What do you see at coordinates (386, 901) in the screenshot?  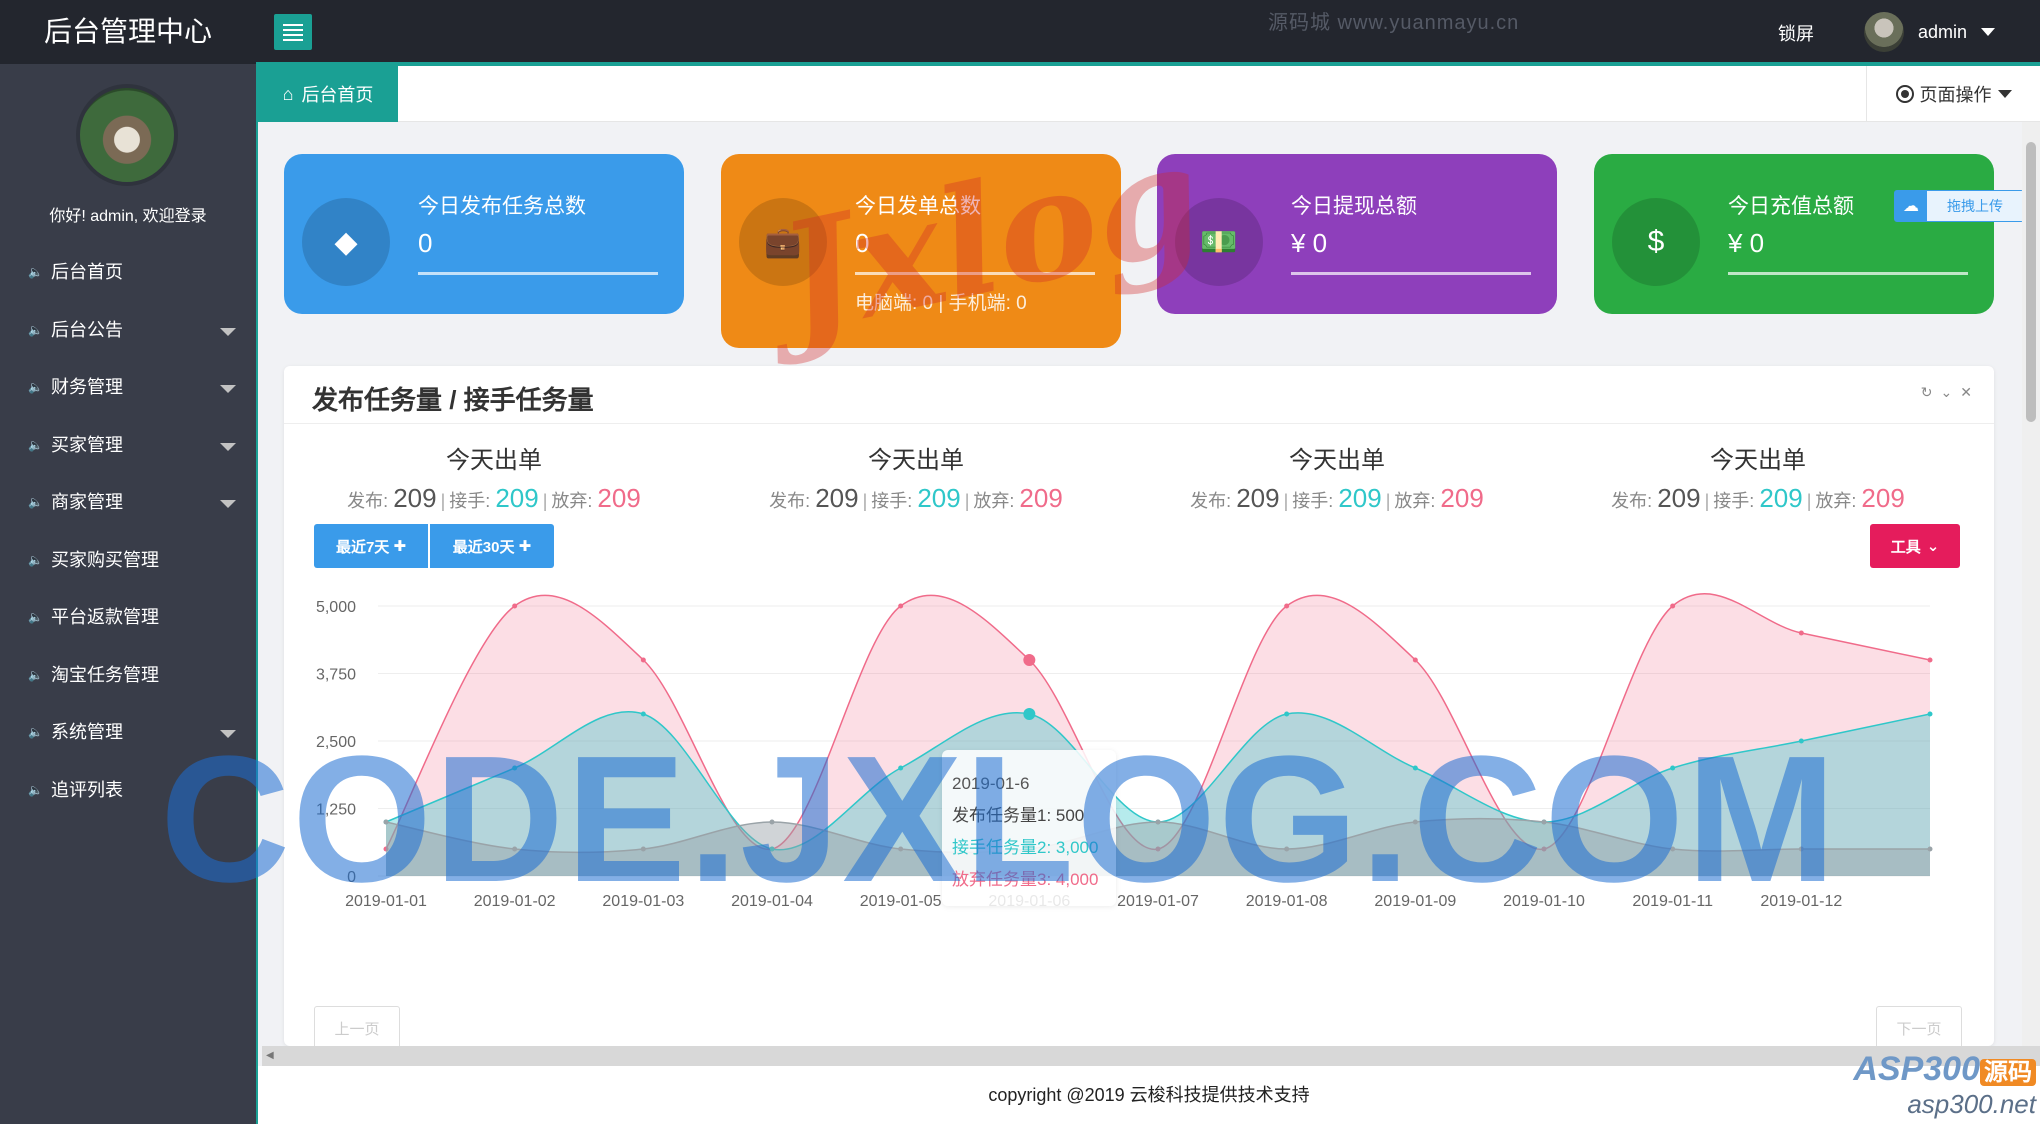 I see `x-tick-label: 2019-01-01` at bounding box center [386, 901].